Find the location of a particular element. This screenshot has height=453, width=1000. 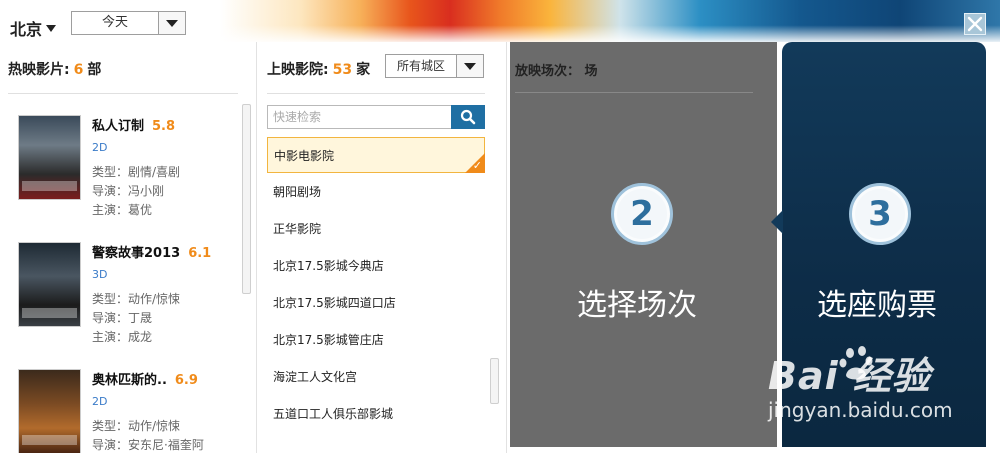

movie-director: 导演：丁晟 is located at coordinates (122, 318).